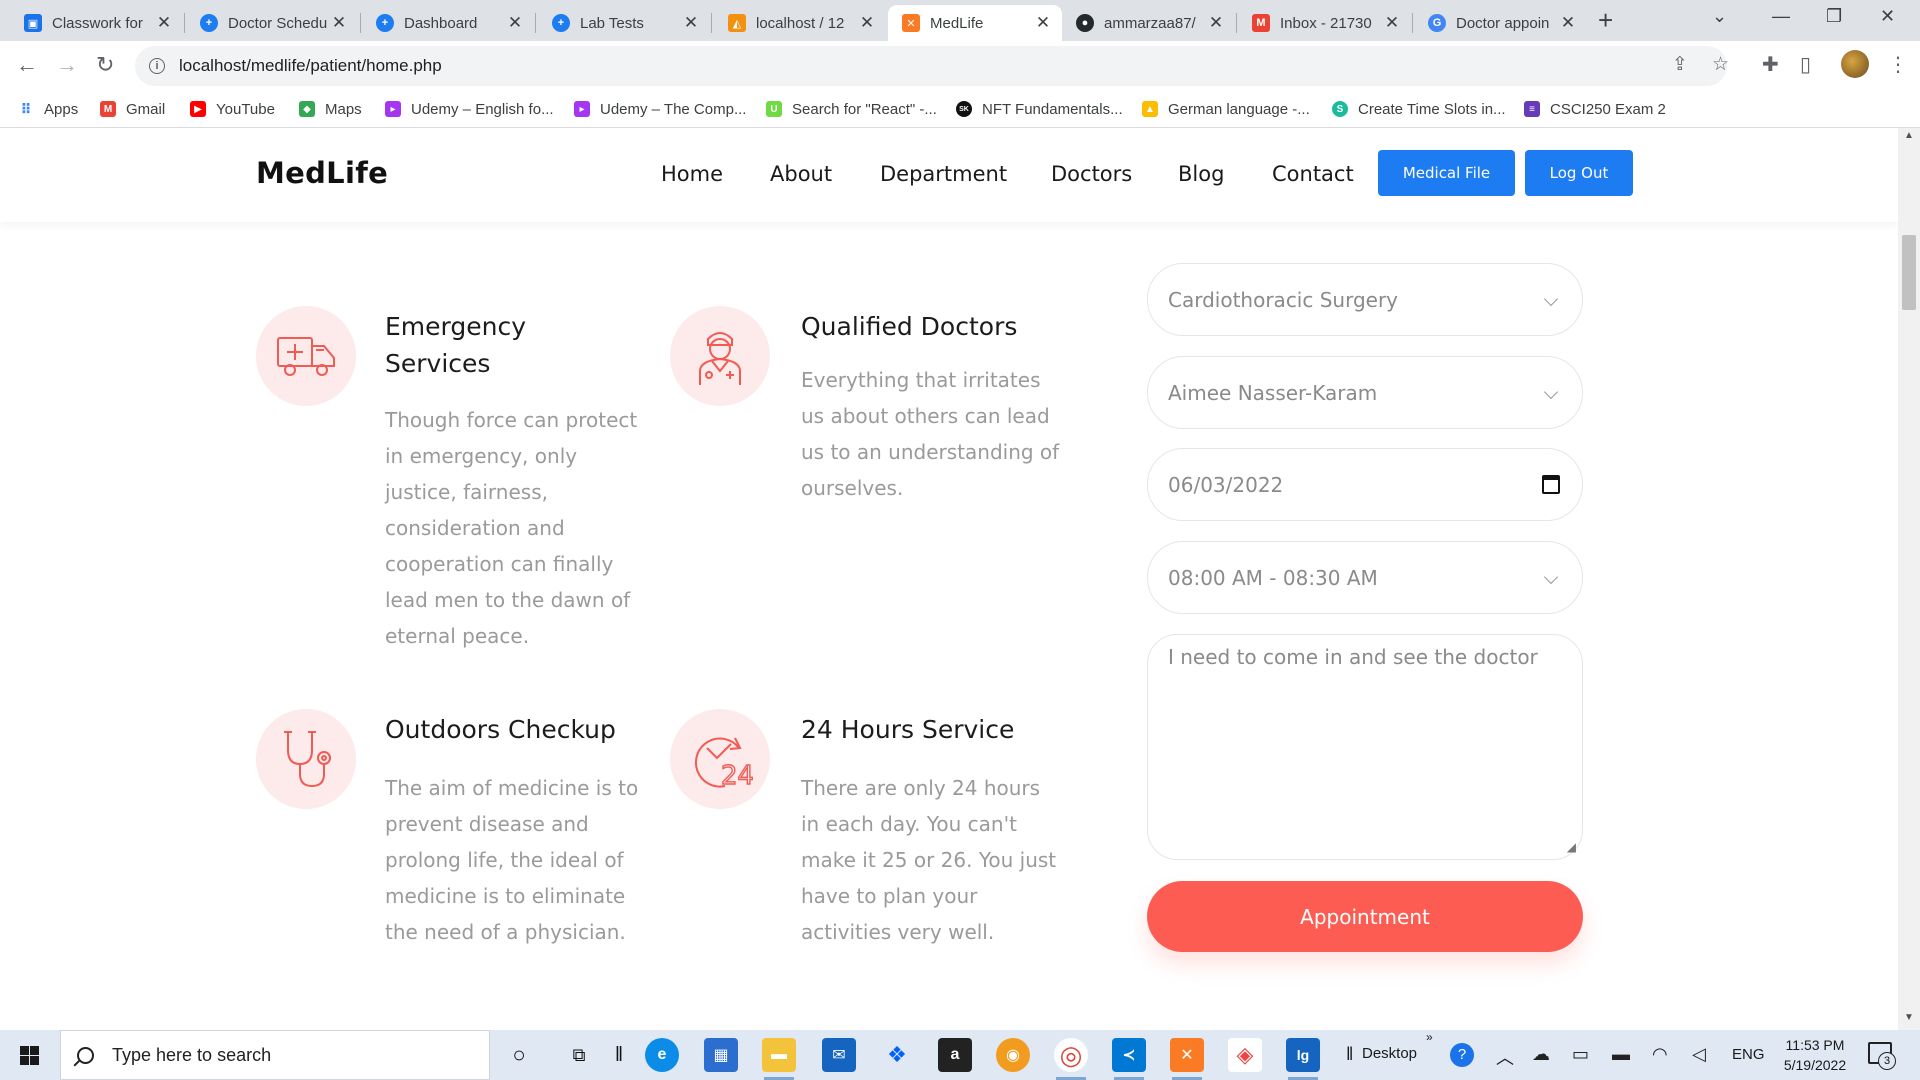  What do you see at coordinates (624, 23) in the screenshot?
I see `browser-tab: + Lab Tests ✕` at bounding box center [624, 23].